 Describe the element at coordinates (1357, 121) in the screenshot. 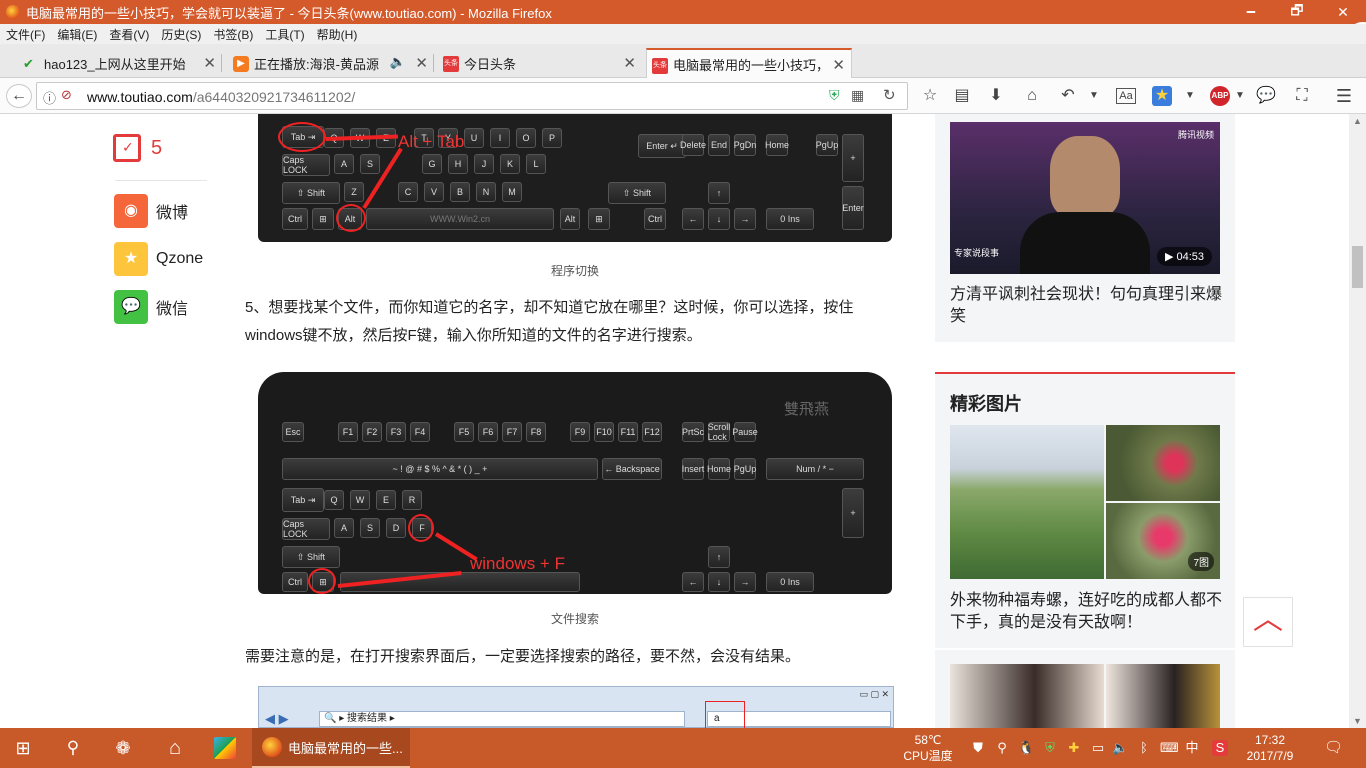

I see `scroll-up-arrow: ▲` at that location.